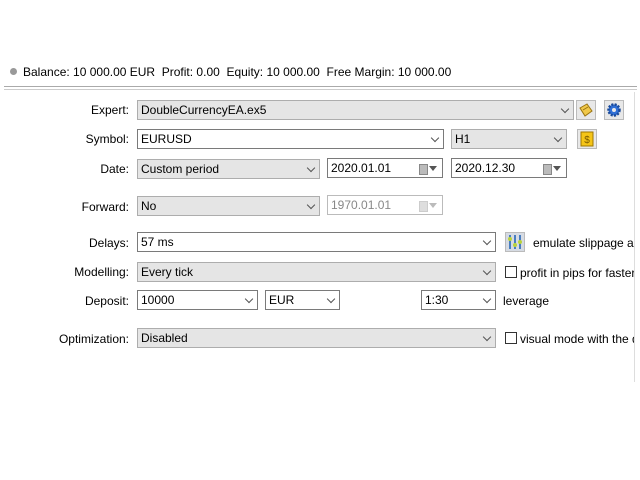  I want to click on expert-value: DoubleCurrencyEA.ex5, so click(204, 110).